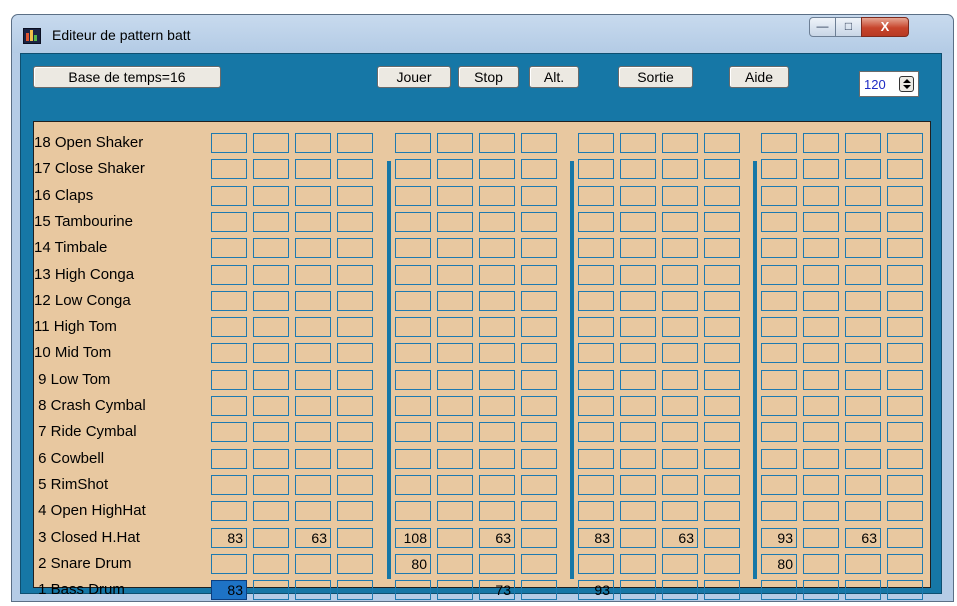  I want to click on pattern-cell: 80, so click(779, 564).